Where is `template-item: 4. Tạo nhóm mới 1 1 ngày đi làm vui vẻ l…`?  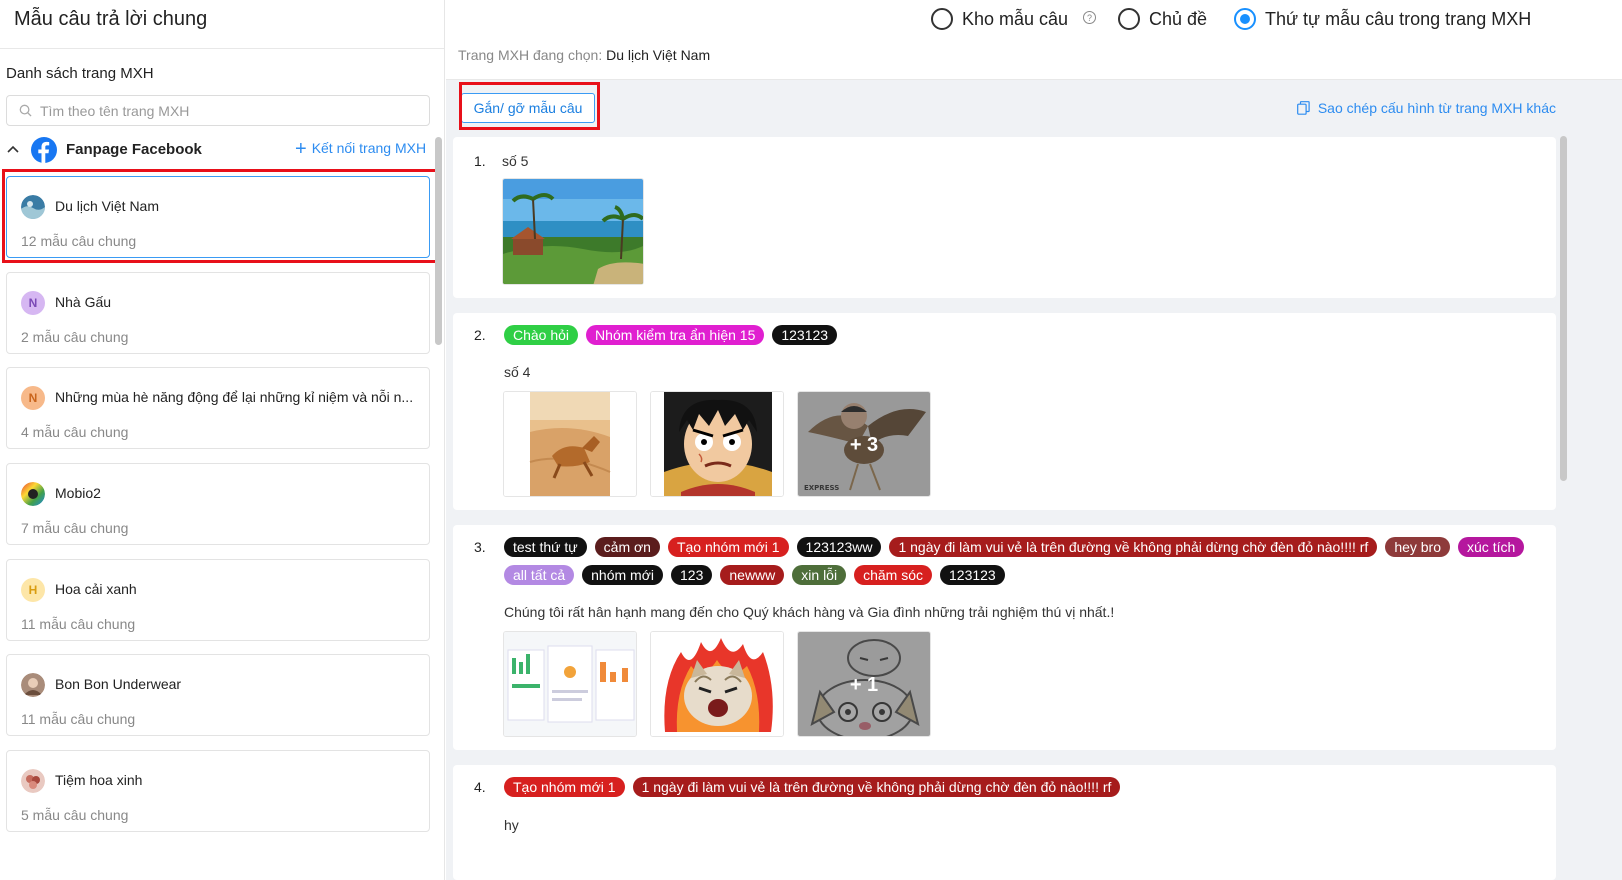 template-item: 4. Tạo nhóm mới 1 1 ngày đi làm vui vẻ l… is located at coordinates (1004, 822).